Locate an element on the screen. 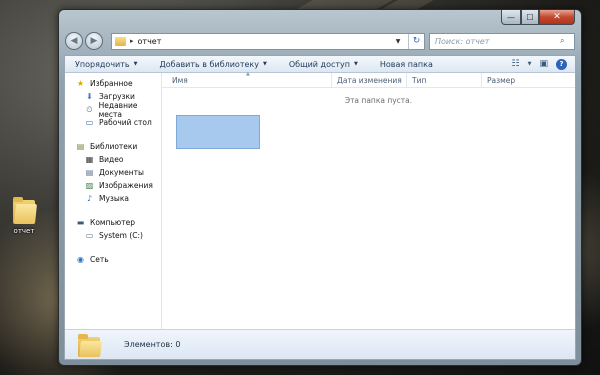 The width and height of the screenshot is (600, 375). maximize-icon: ☐ is located at coordinates (530, 17).